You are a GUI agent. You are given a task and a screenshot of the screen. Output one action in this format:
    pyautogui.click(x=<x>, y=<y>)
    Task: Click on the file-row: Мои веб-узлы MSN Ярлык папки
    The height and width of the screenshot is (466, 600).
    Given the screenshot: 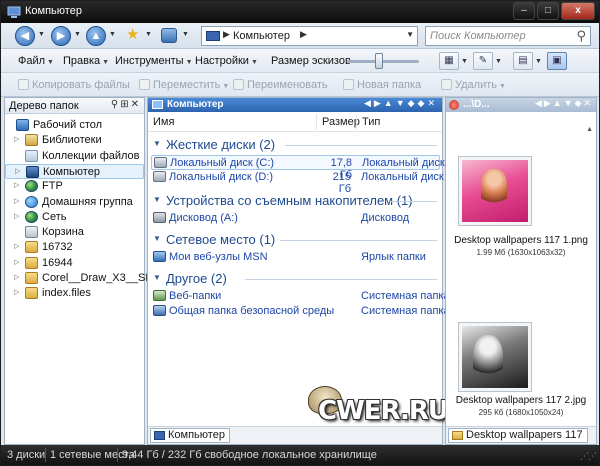 What is the action you would take?
    pyautogui.click(x=295, y=257)
    